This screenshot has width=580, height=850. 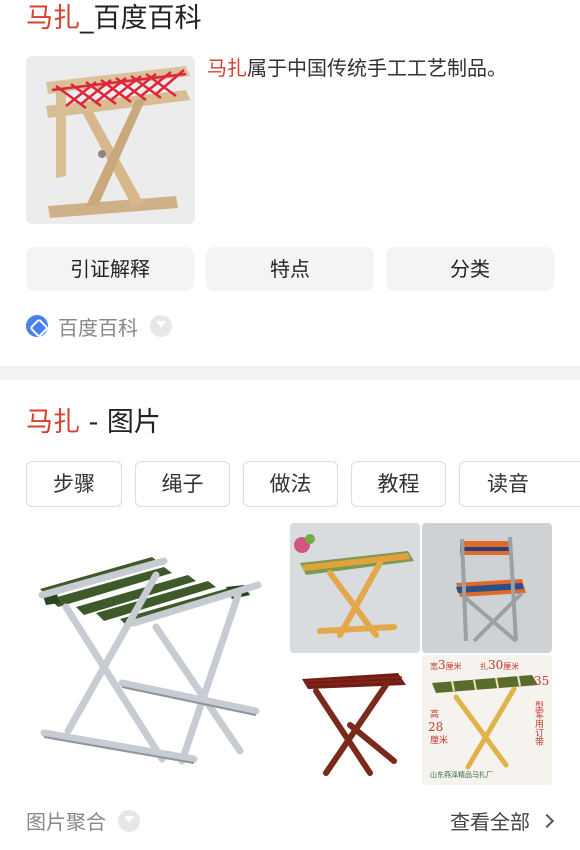 What do you see at coordinates (439, 740) in the screenshot?
I see `annot-height-unit: 厘米` at bounding box center [439, 740].